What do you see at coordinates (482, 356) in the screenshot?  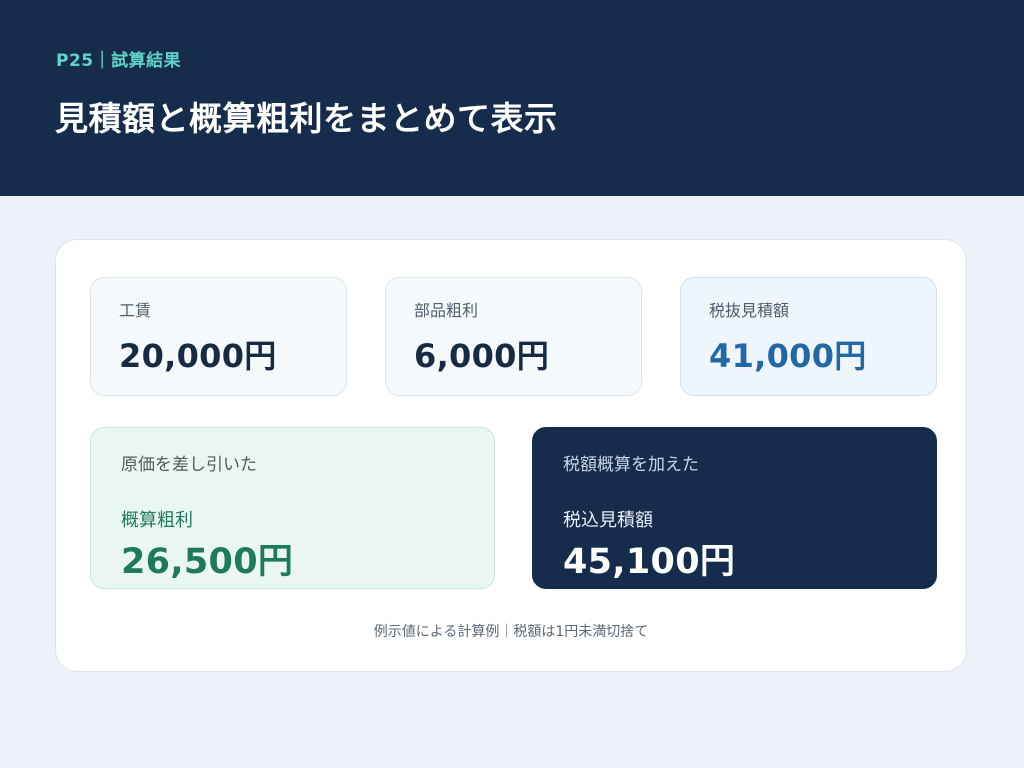 I see `parts-margin-value: 6,000円` at bounding box center [482, 356].